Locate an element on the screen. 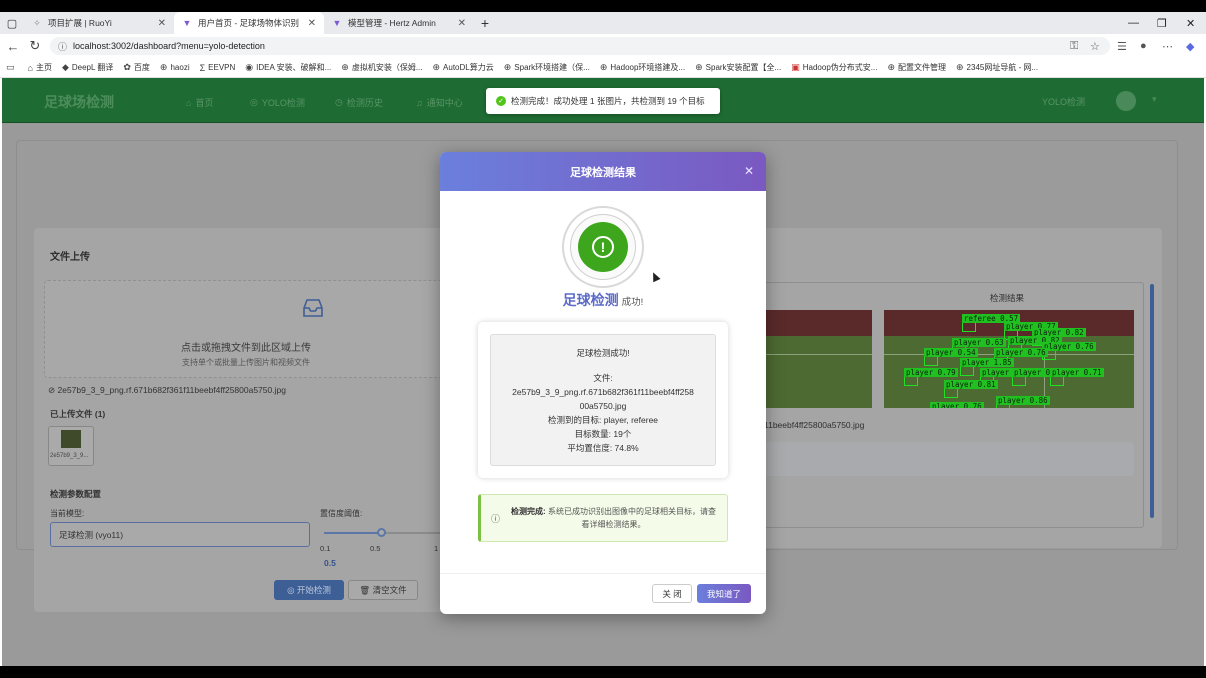 This screenshot has height=678, width=1206. bookmark-item: ⌂ 主页 is located at coordinates (40, 67).